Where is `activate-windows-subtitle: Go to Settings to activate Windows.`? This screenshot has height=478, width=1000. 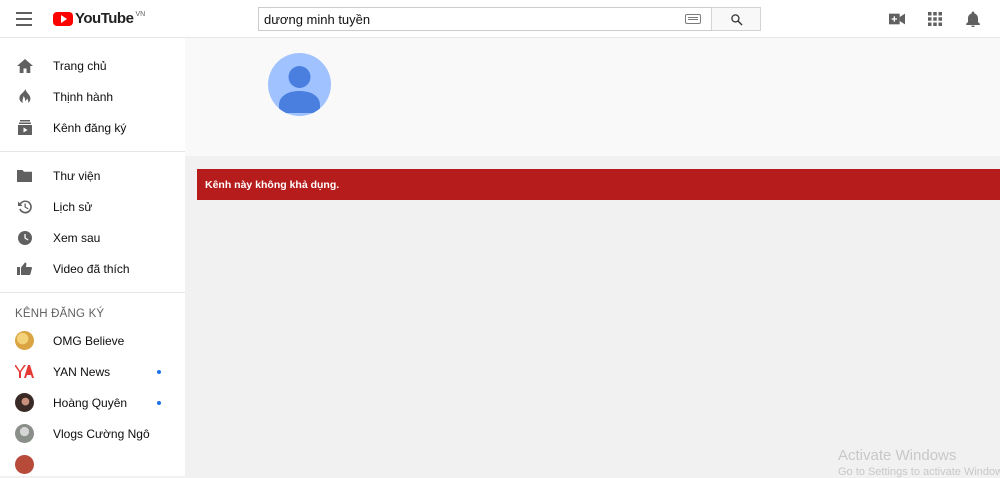 activate-windows-subtitle: Go to Settings to activate Windows. is located at coordinates (919, 472).